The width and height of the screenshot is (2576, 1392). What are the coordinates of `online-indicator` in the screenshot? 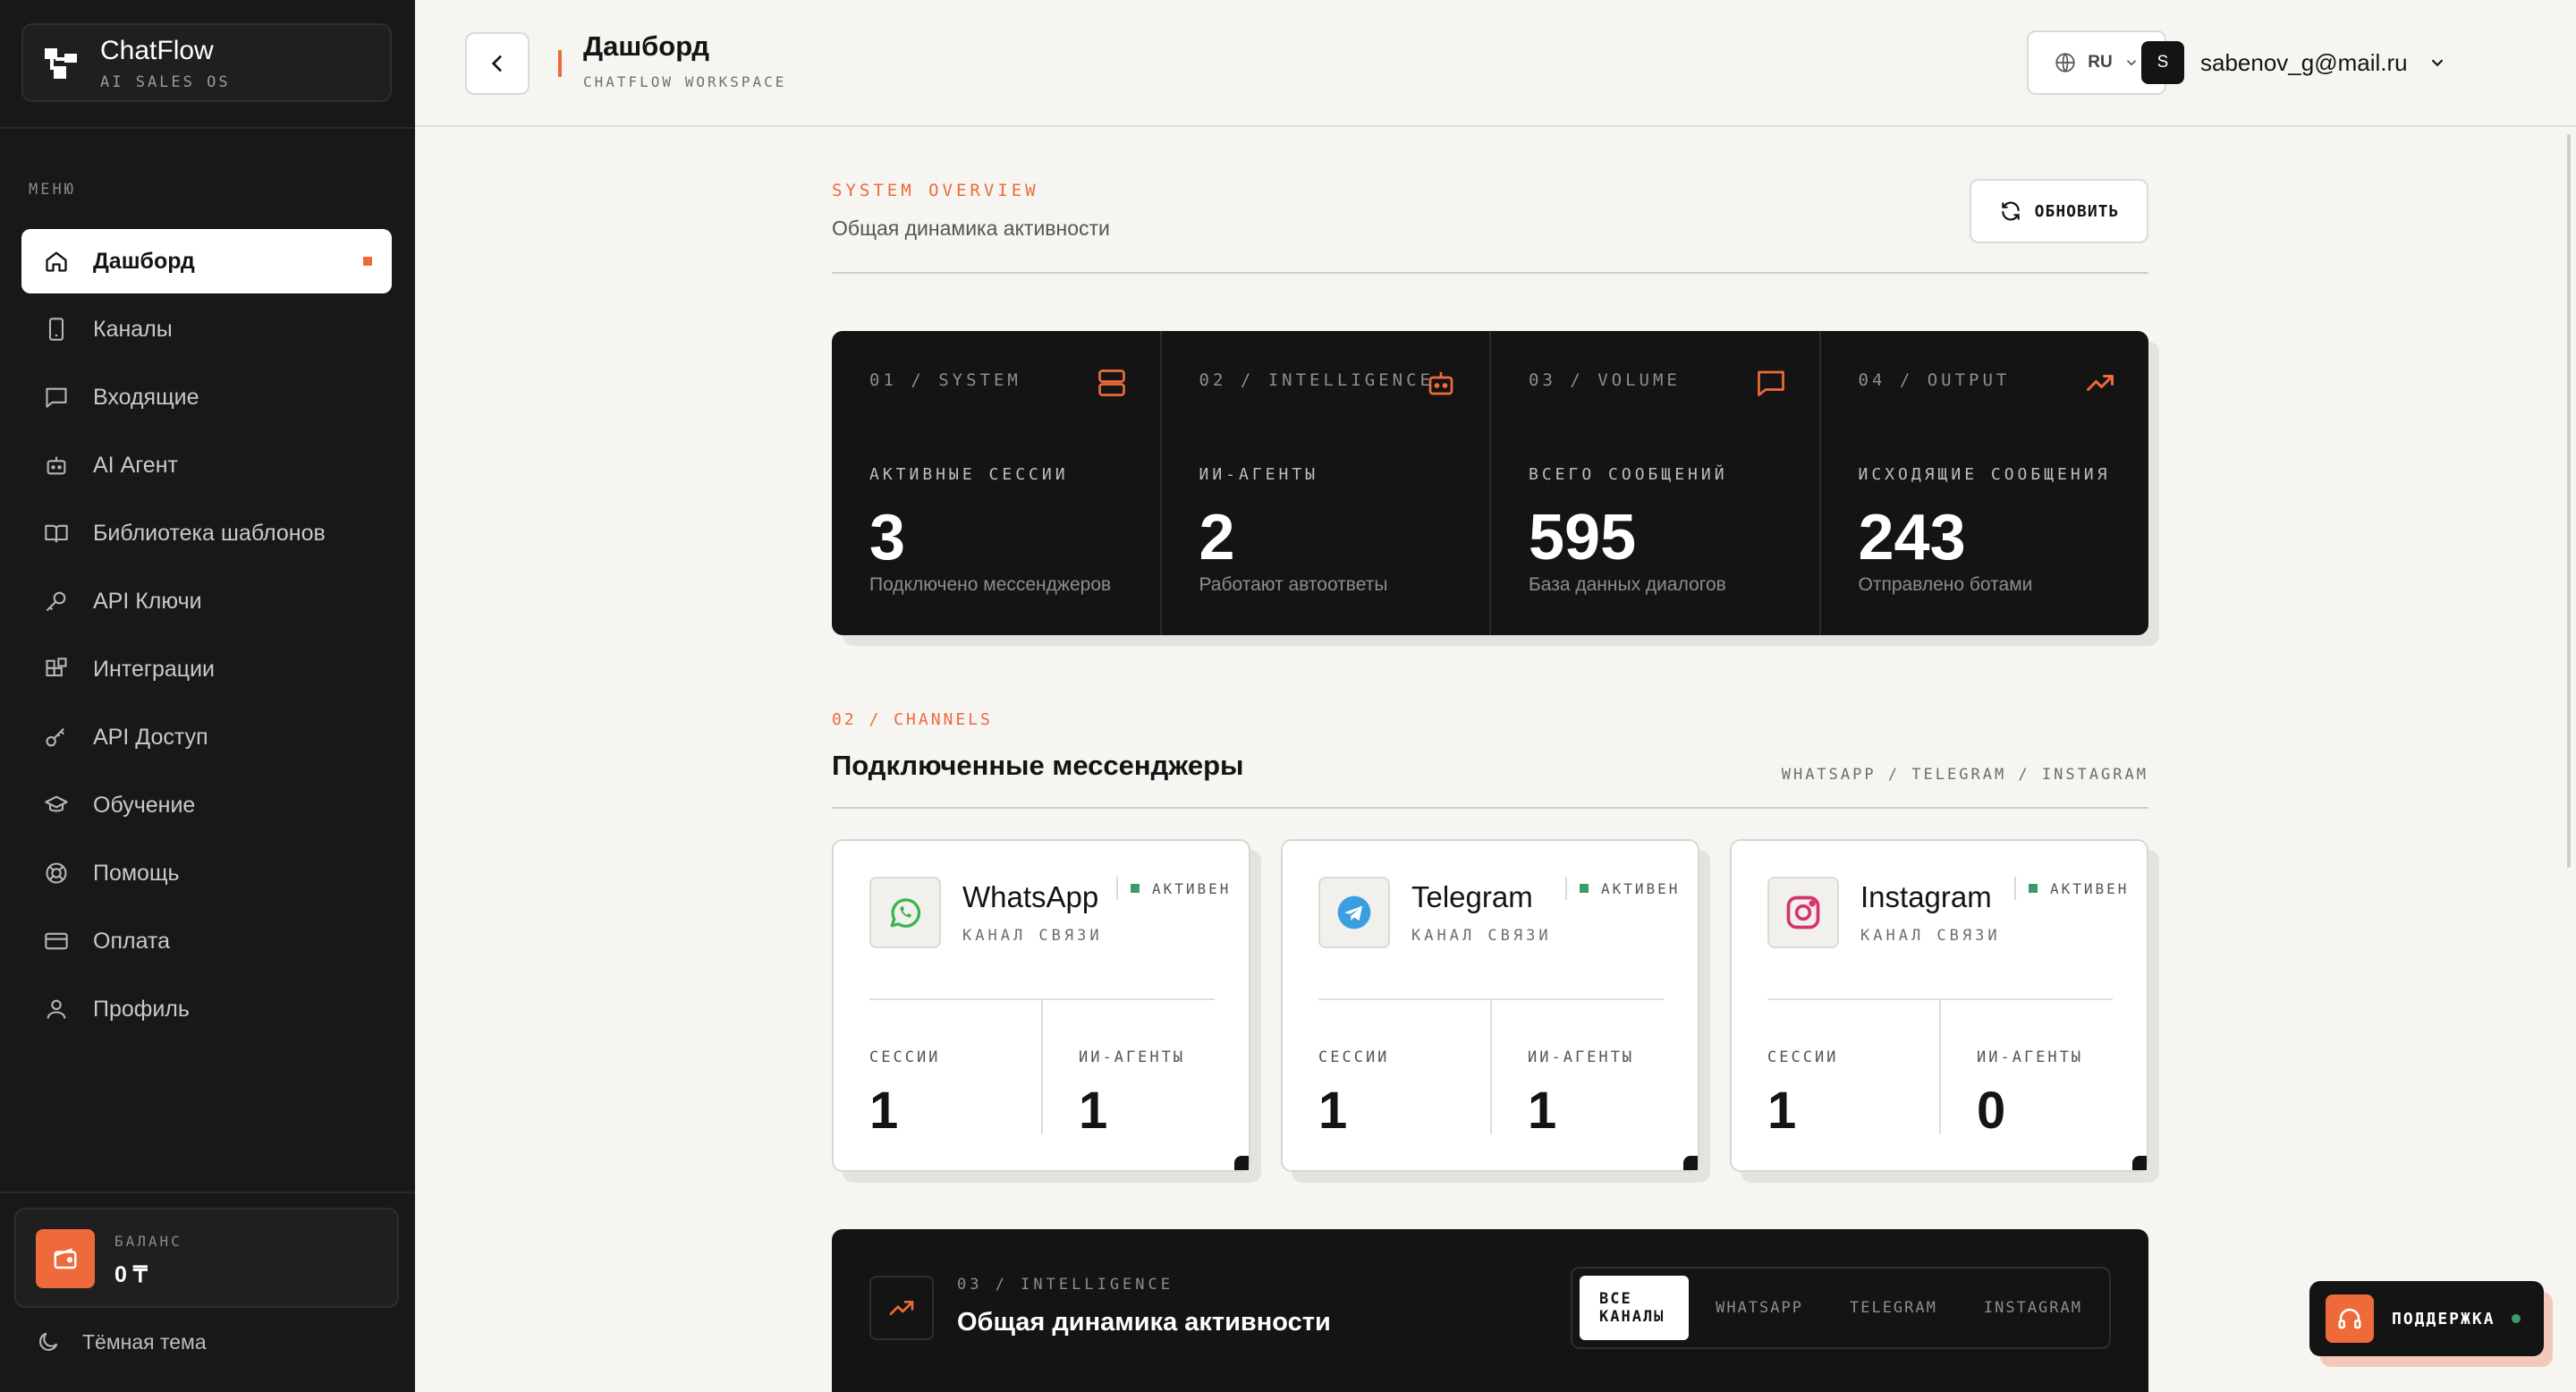 It's located at (2516, 1318).